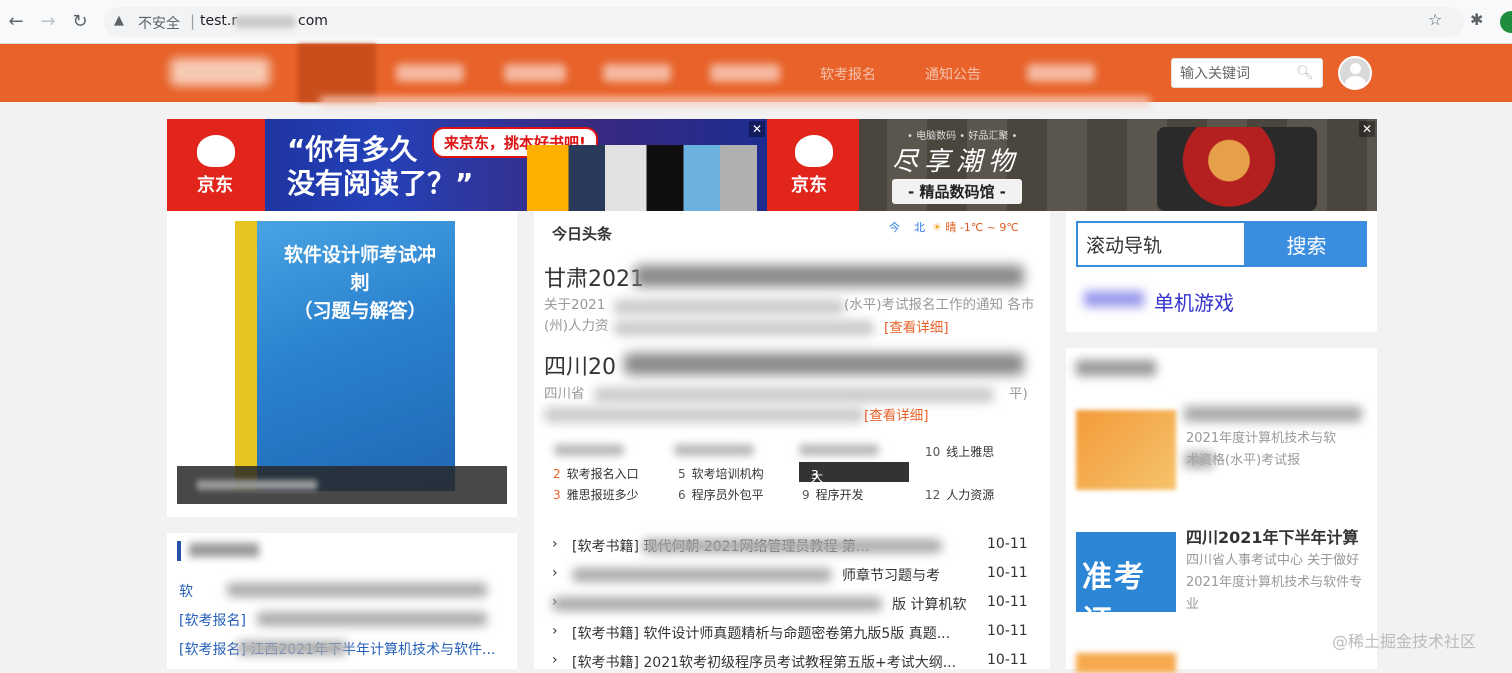  Describe the element at coordinates (1237, 169) in the screenshot. I see `ad-device-image` at that location.